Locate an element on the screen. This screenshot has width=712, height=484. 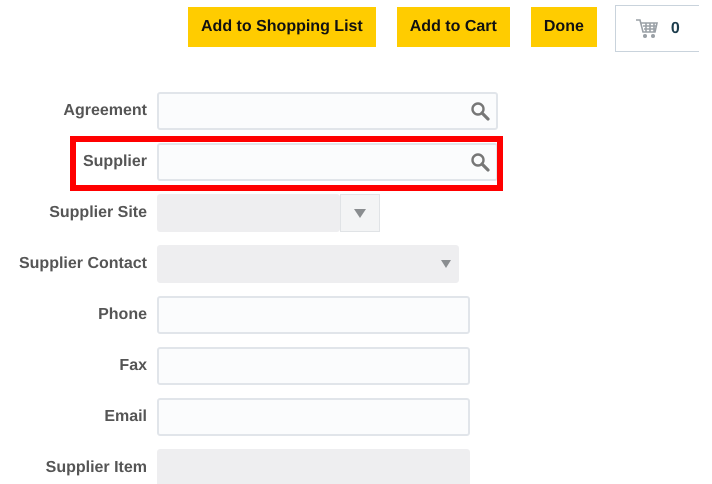
dropdown-button is located at coordinates (360, 213).